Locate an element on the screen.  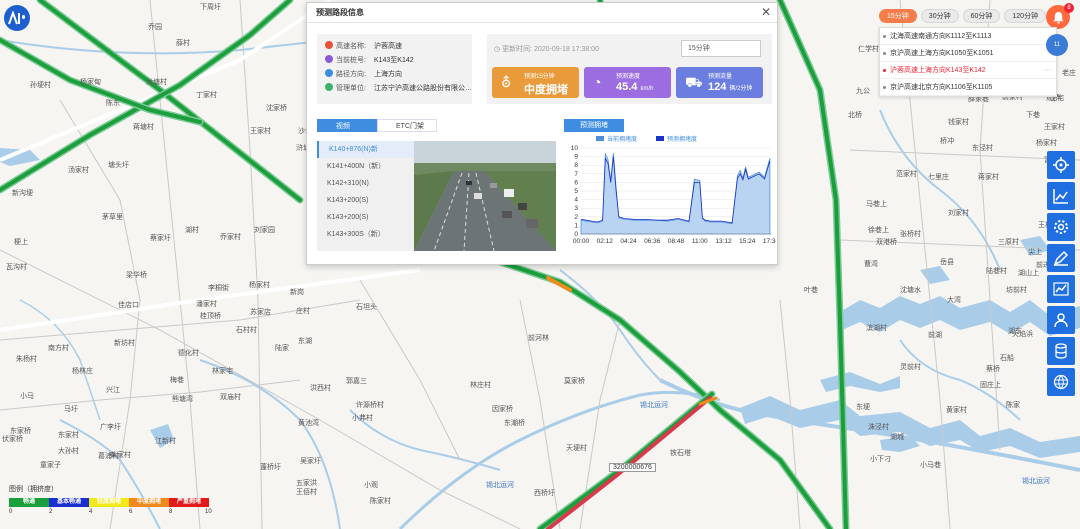
map-place-label: 火焰浜 is located at coordinates (1022, 334).